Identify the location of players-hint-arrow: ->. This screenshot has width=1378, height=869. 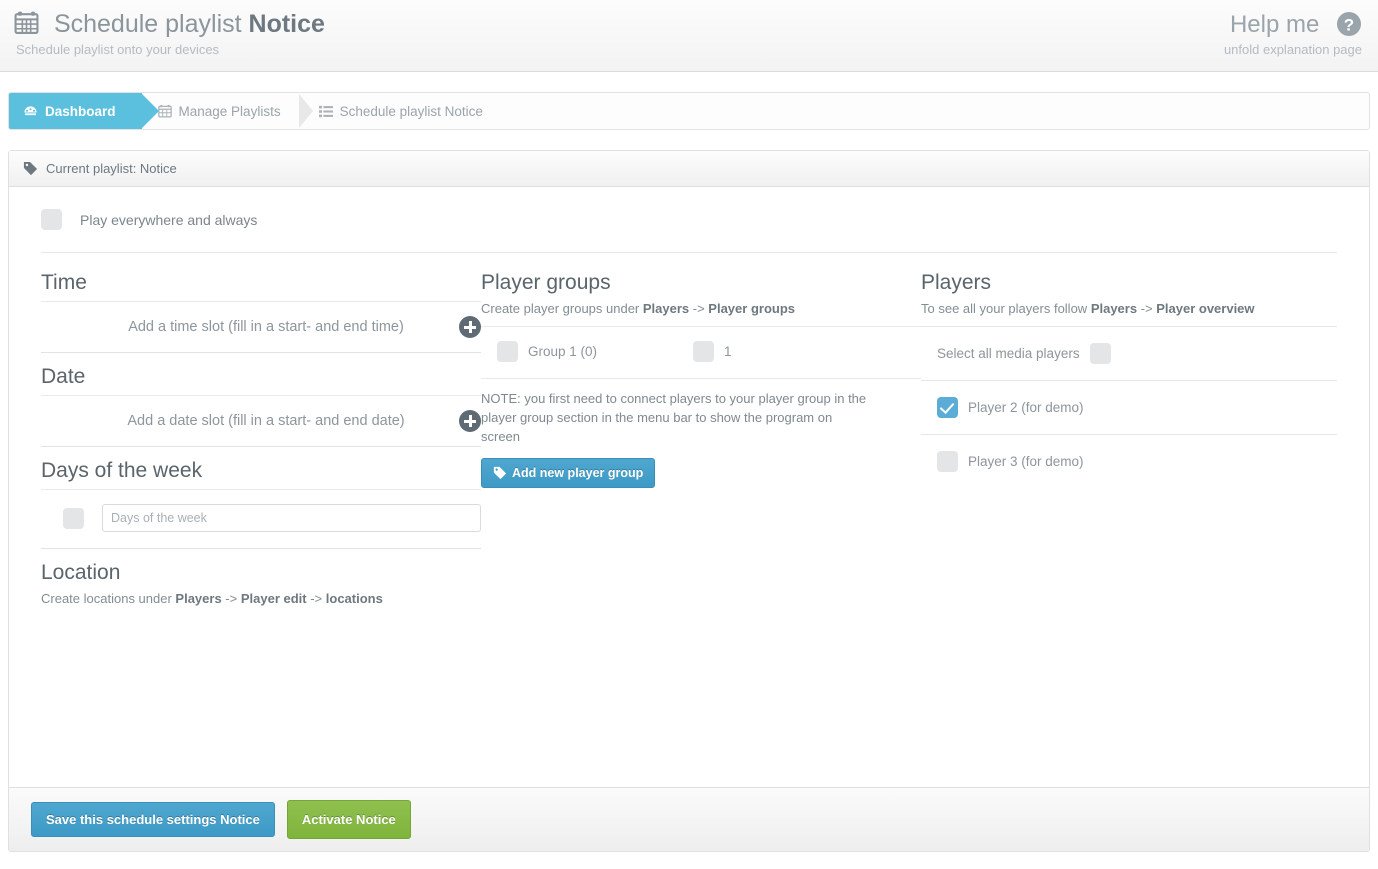
(1147, 308).